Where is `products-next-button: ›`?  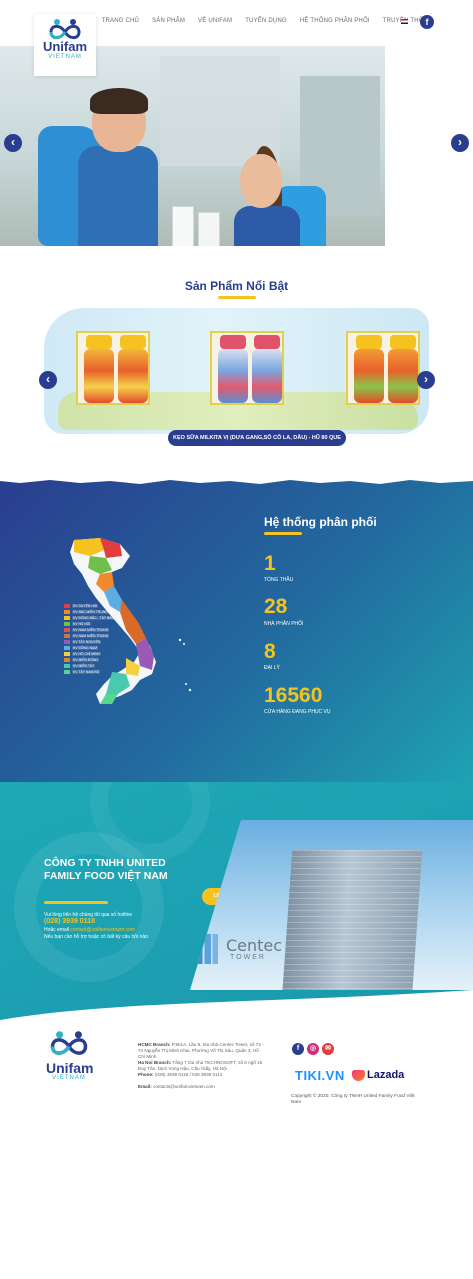
products-next-button: › is located at coordinates (426, 380).